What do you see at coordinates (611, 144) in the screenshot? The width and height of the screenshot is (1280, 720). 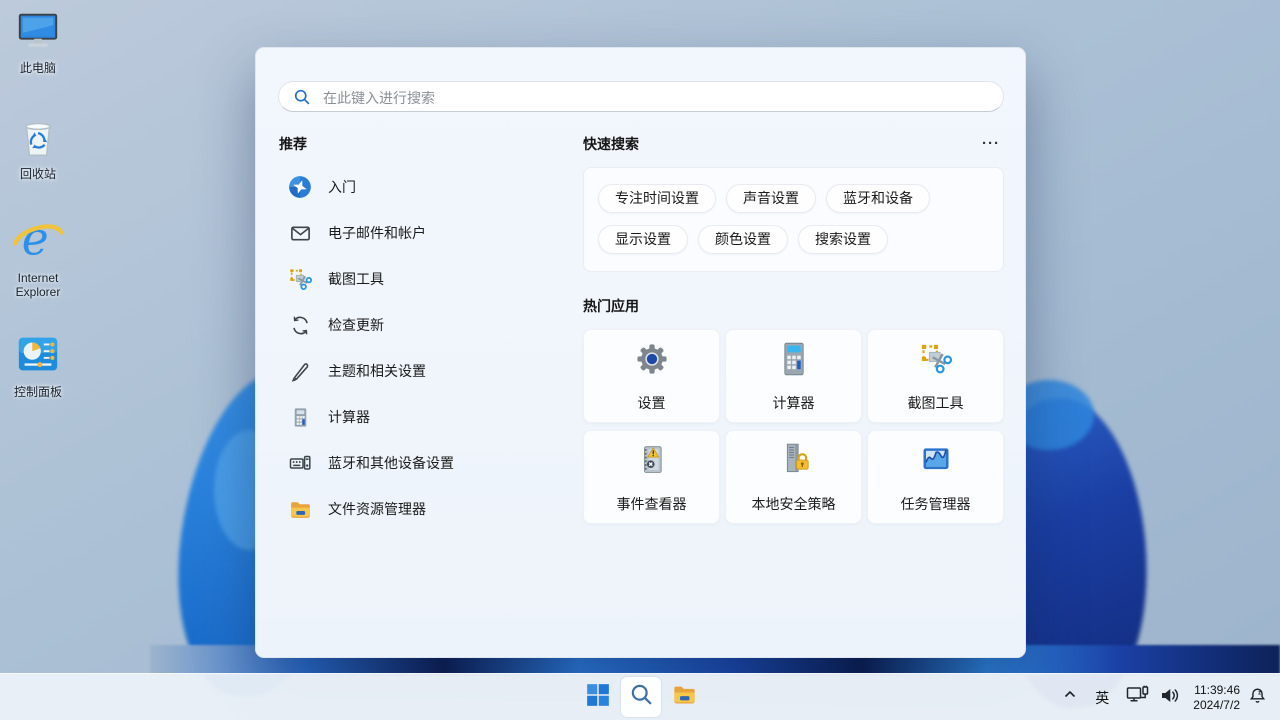 I see `quick-search-title: 快速搜索` at bounding box center [611, 144].